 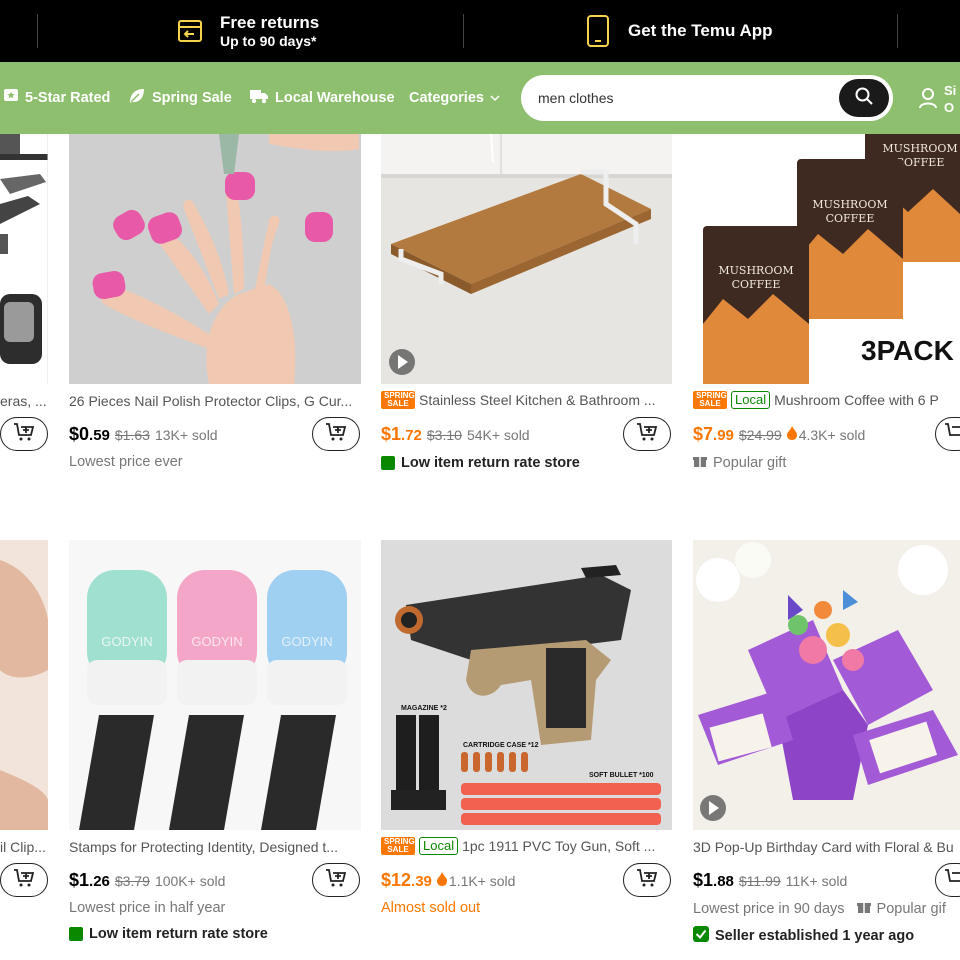 What do you see at coordinates (137, 98) in the screenshot?
I see `leaf-icon` at bounding box center [137, 98].